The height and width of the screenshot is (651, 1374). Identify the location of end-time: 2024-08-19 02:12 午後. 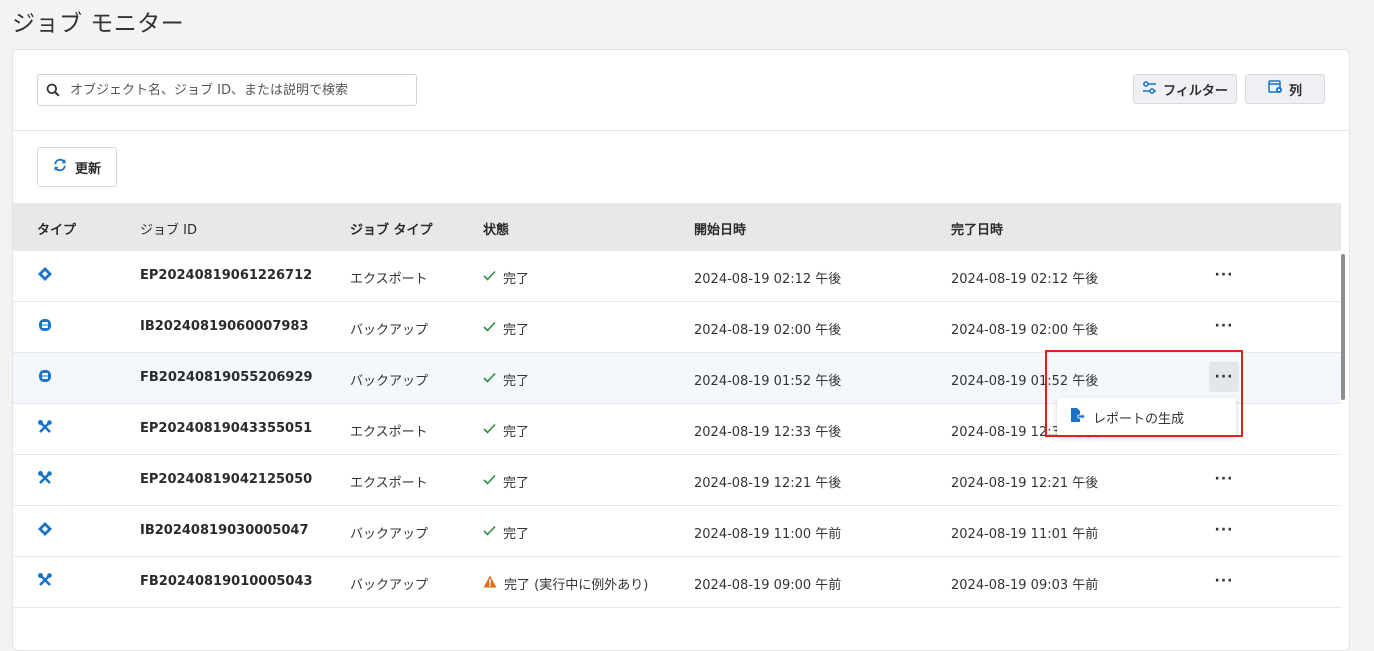
(1025, 279).